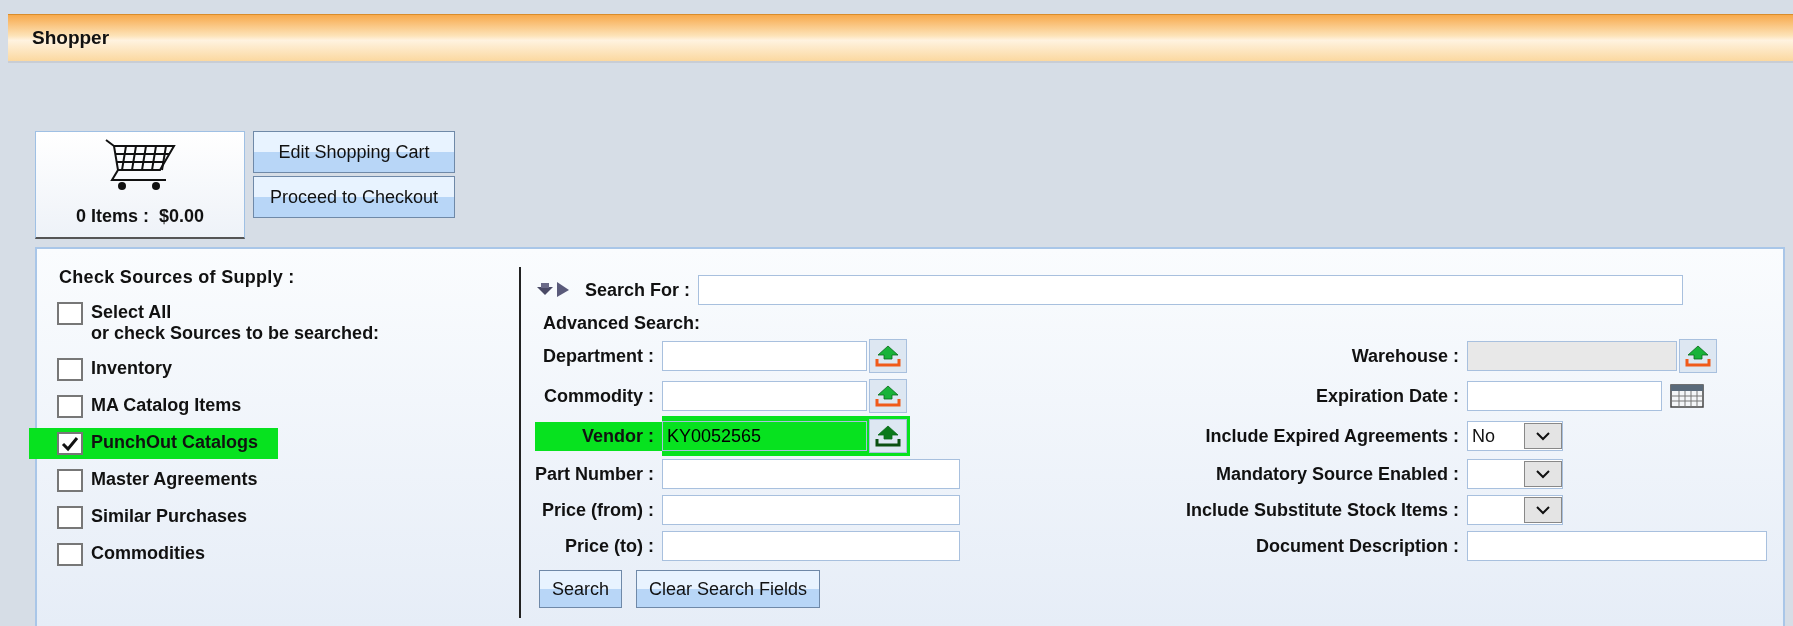 The image size is (1793, 626). Describe the element at coordinates (132, 312) in the screenshot. I see `checkbox-label: Select All` at that location.